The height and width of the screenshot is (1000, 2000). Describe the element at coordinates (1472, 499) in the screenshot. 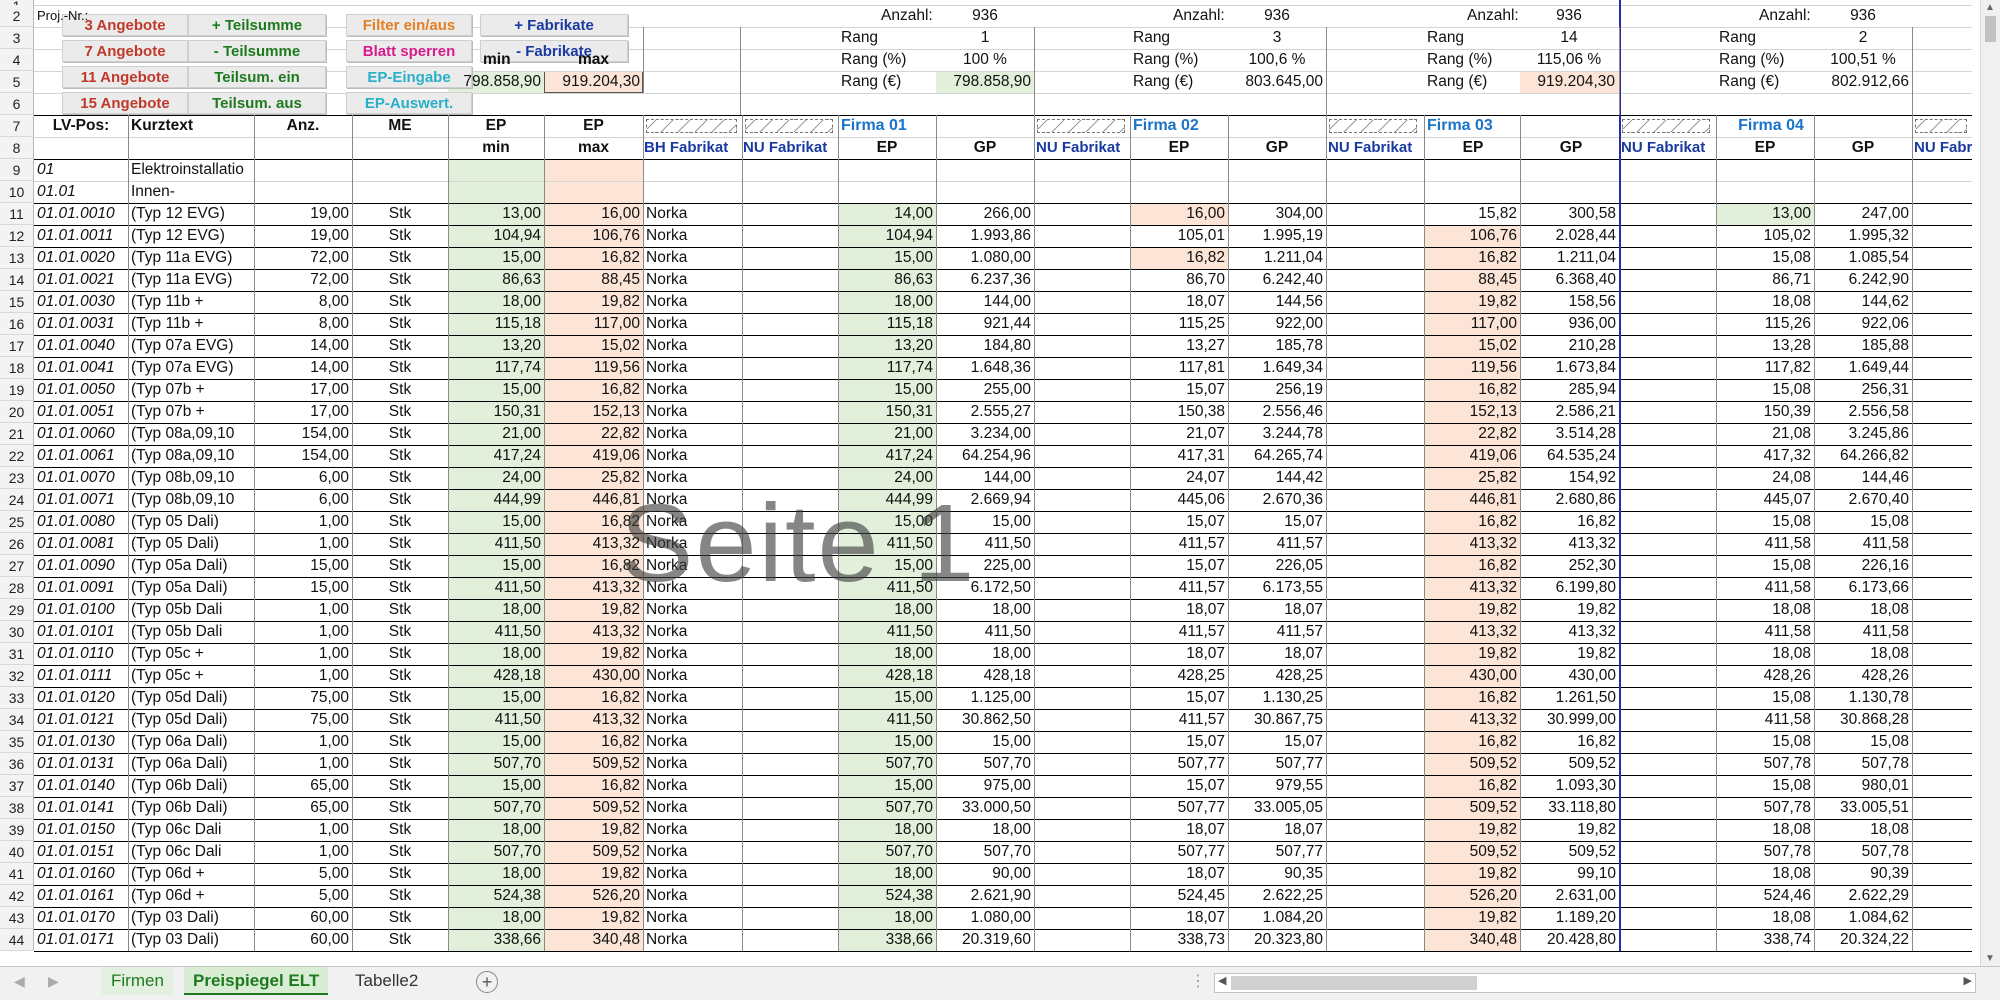

I see `firma03-ep-cell: 446,81` at that location.